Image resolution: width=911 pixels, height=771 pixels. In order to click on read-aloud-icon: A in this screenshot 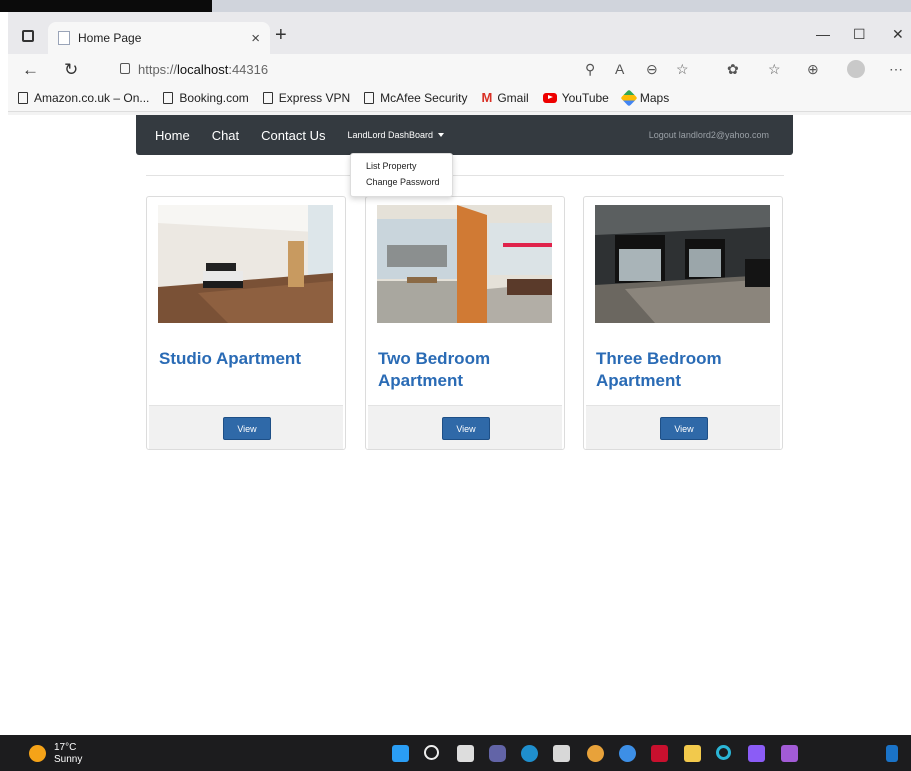, I will do `click(619, 69)`.